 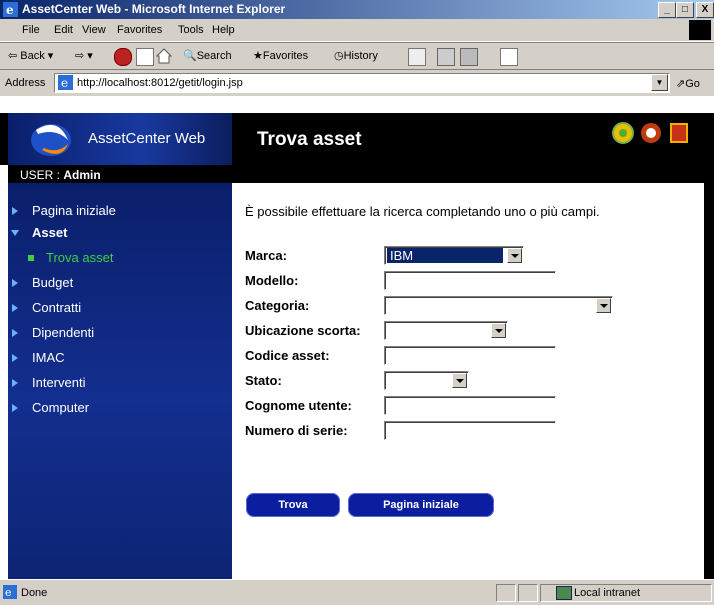 I want to click on close-button: X, so click(x=705, y=10).